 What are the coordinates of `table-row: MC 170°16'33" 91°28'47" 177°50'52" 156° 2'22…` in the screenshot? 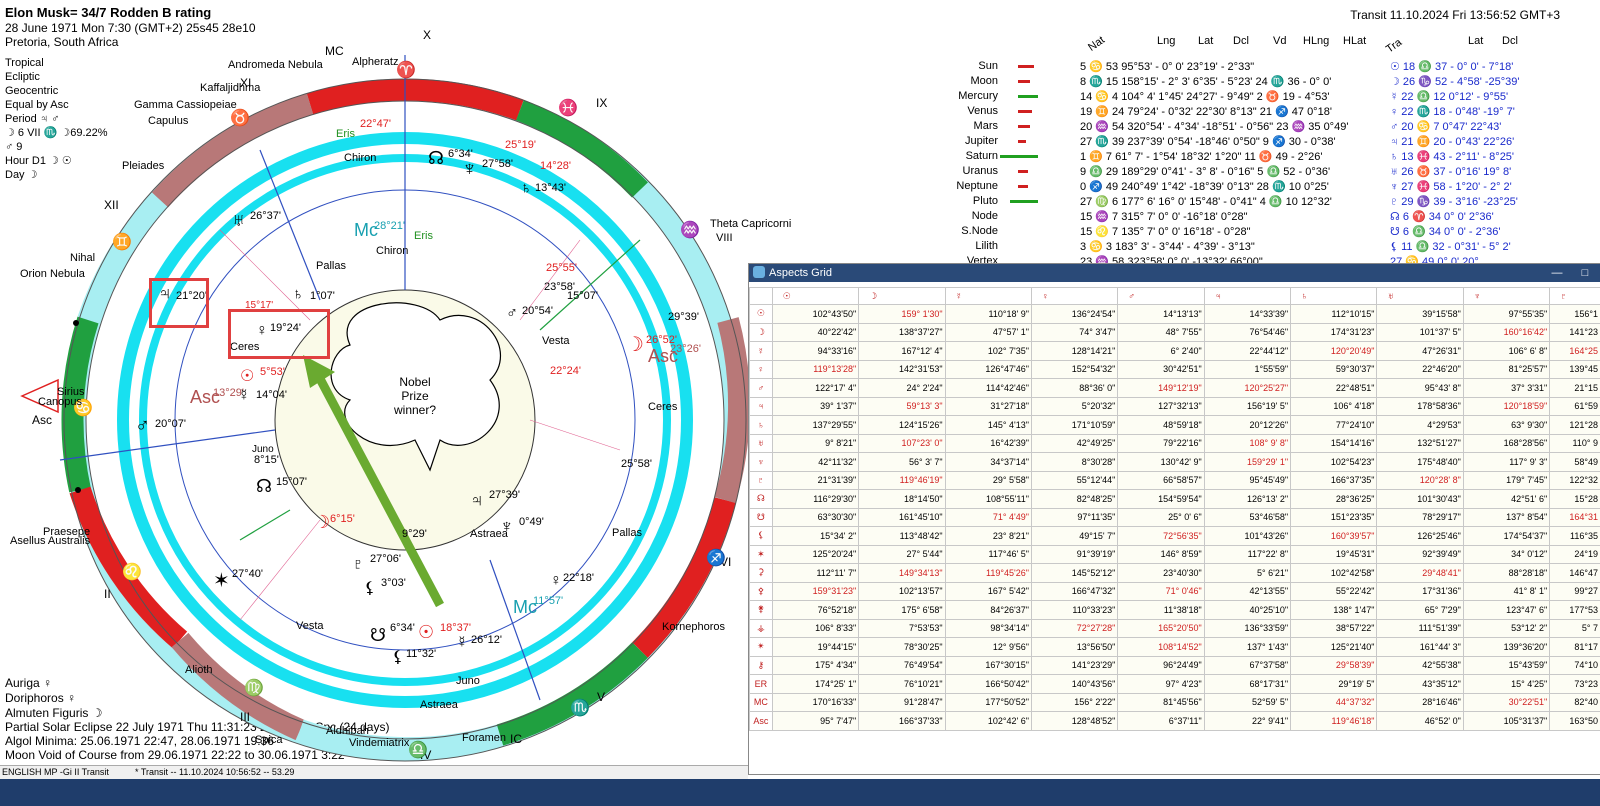 It's located at (1174, 702).